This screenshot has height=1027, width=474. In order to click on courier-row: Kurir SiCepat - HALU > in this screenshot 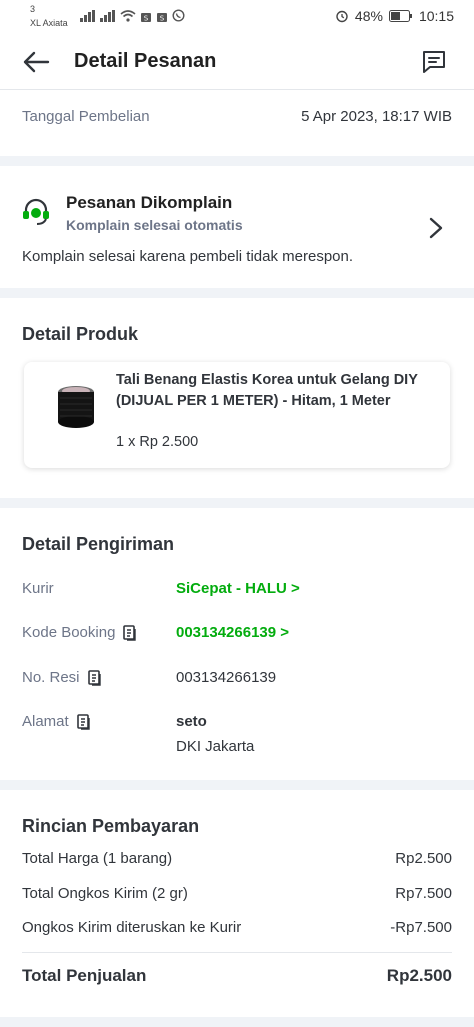, I will do `click(237, 595)`.